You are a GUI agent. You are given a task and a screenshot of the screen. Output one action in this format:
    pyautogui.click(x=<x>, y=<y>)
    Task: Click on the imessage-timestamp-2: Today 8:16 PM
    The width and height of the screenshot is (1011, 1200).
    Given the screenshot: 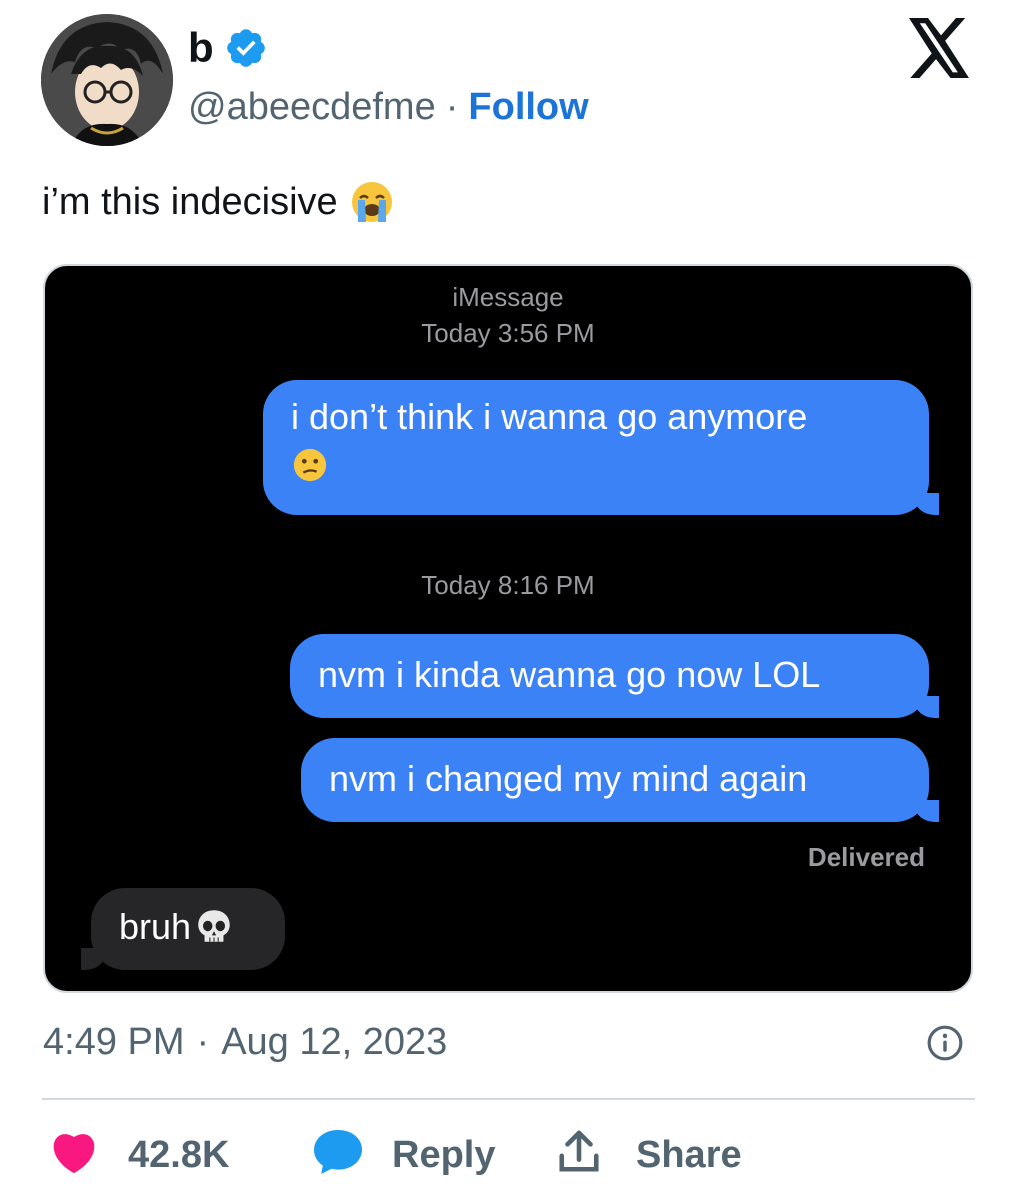 What is the action you would take?
    pyautogui.click(x=508, y=585)
    